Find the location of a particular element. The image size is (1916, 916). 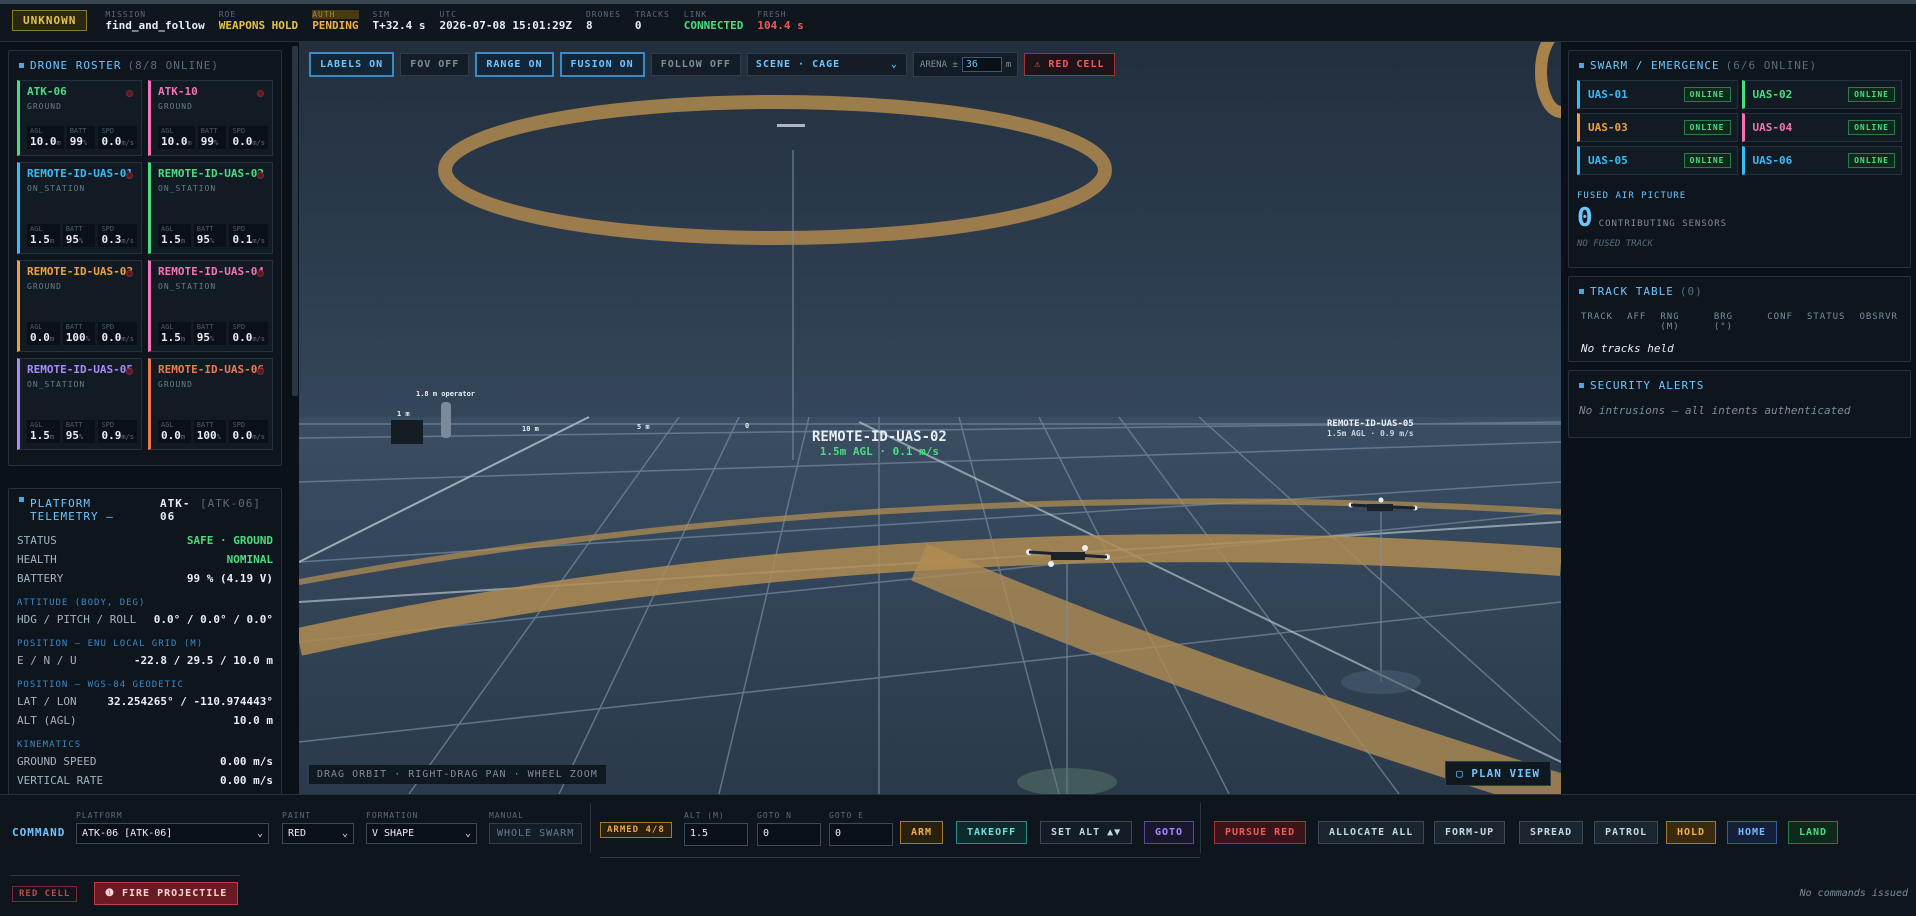

swarm-unit: UAS-02 ONLINE is located at coordinates (1821, 94).